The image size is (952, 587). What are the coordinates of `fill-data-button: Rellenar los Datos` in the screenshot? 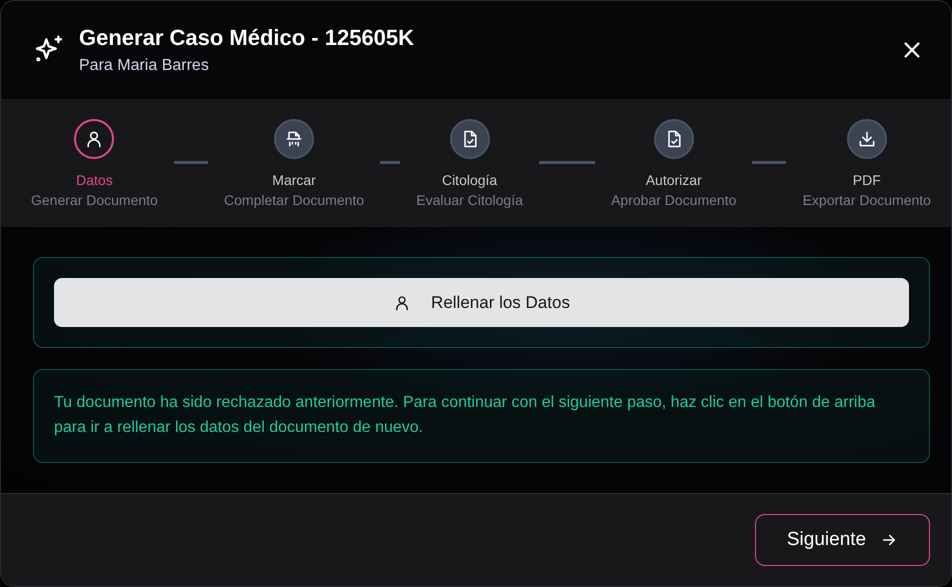 It's located at (481, 303).